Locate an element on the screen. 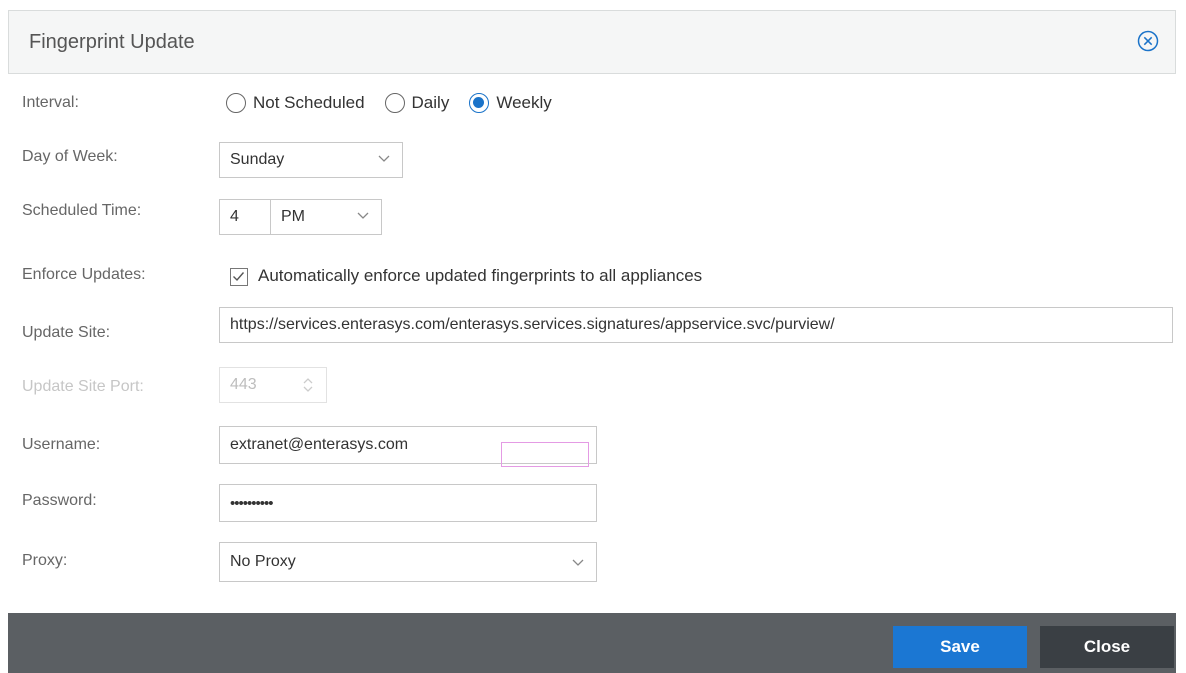  hour-value: 4 is located at coordinates (234, 216).